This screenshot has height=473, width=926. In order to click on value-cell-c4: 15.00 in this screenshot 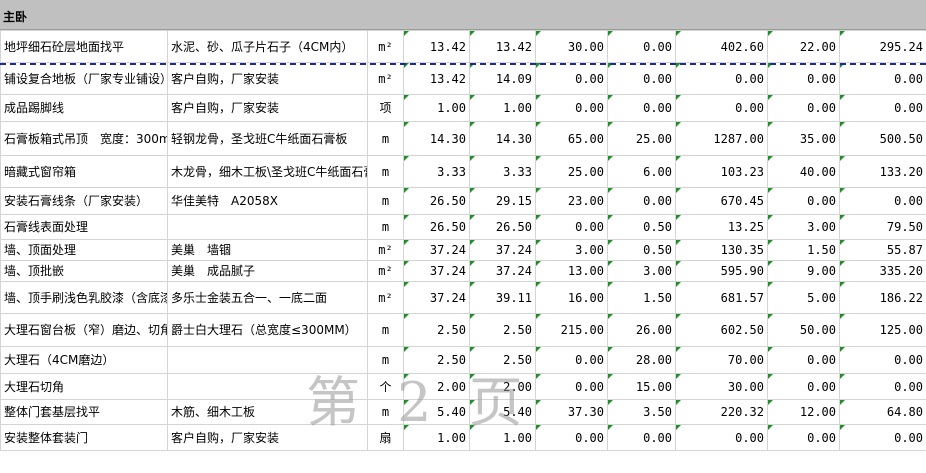, I will do `click(641, 386)`.